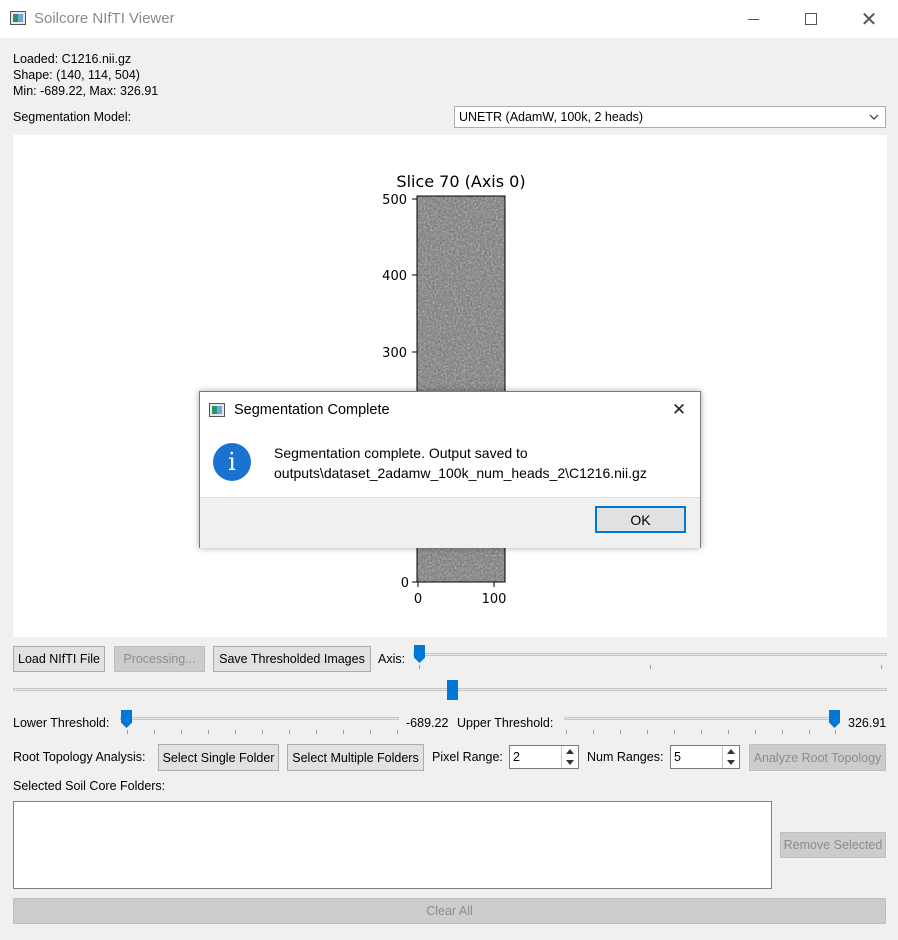  What do you see at coordinates (72, 117) in the screenshot?
I see `segmentation-model-label: Segmentation Model:` at bounding box center [72, 117].